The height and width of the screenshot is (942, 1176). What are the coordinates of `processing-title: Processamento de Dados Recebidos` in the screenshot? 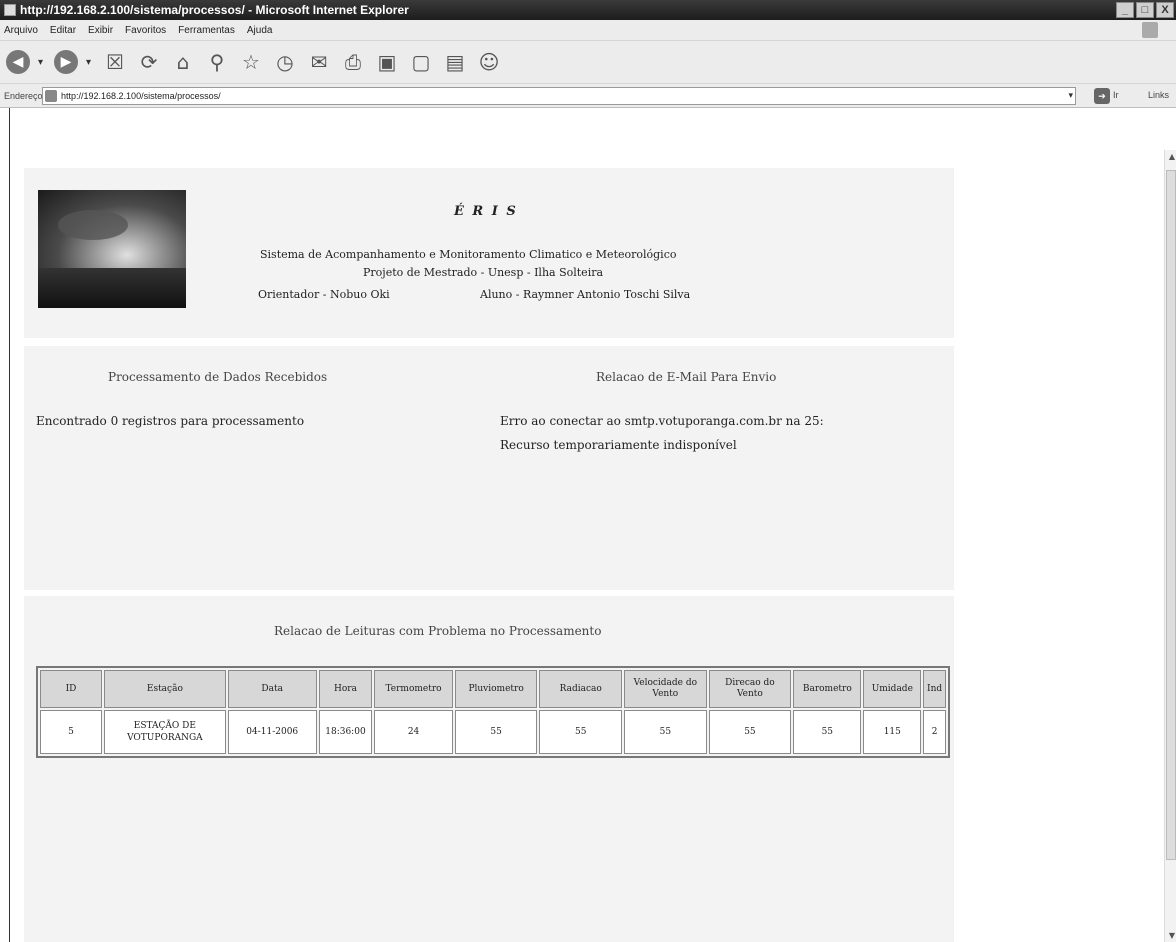 It's located at (218, 377).